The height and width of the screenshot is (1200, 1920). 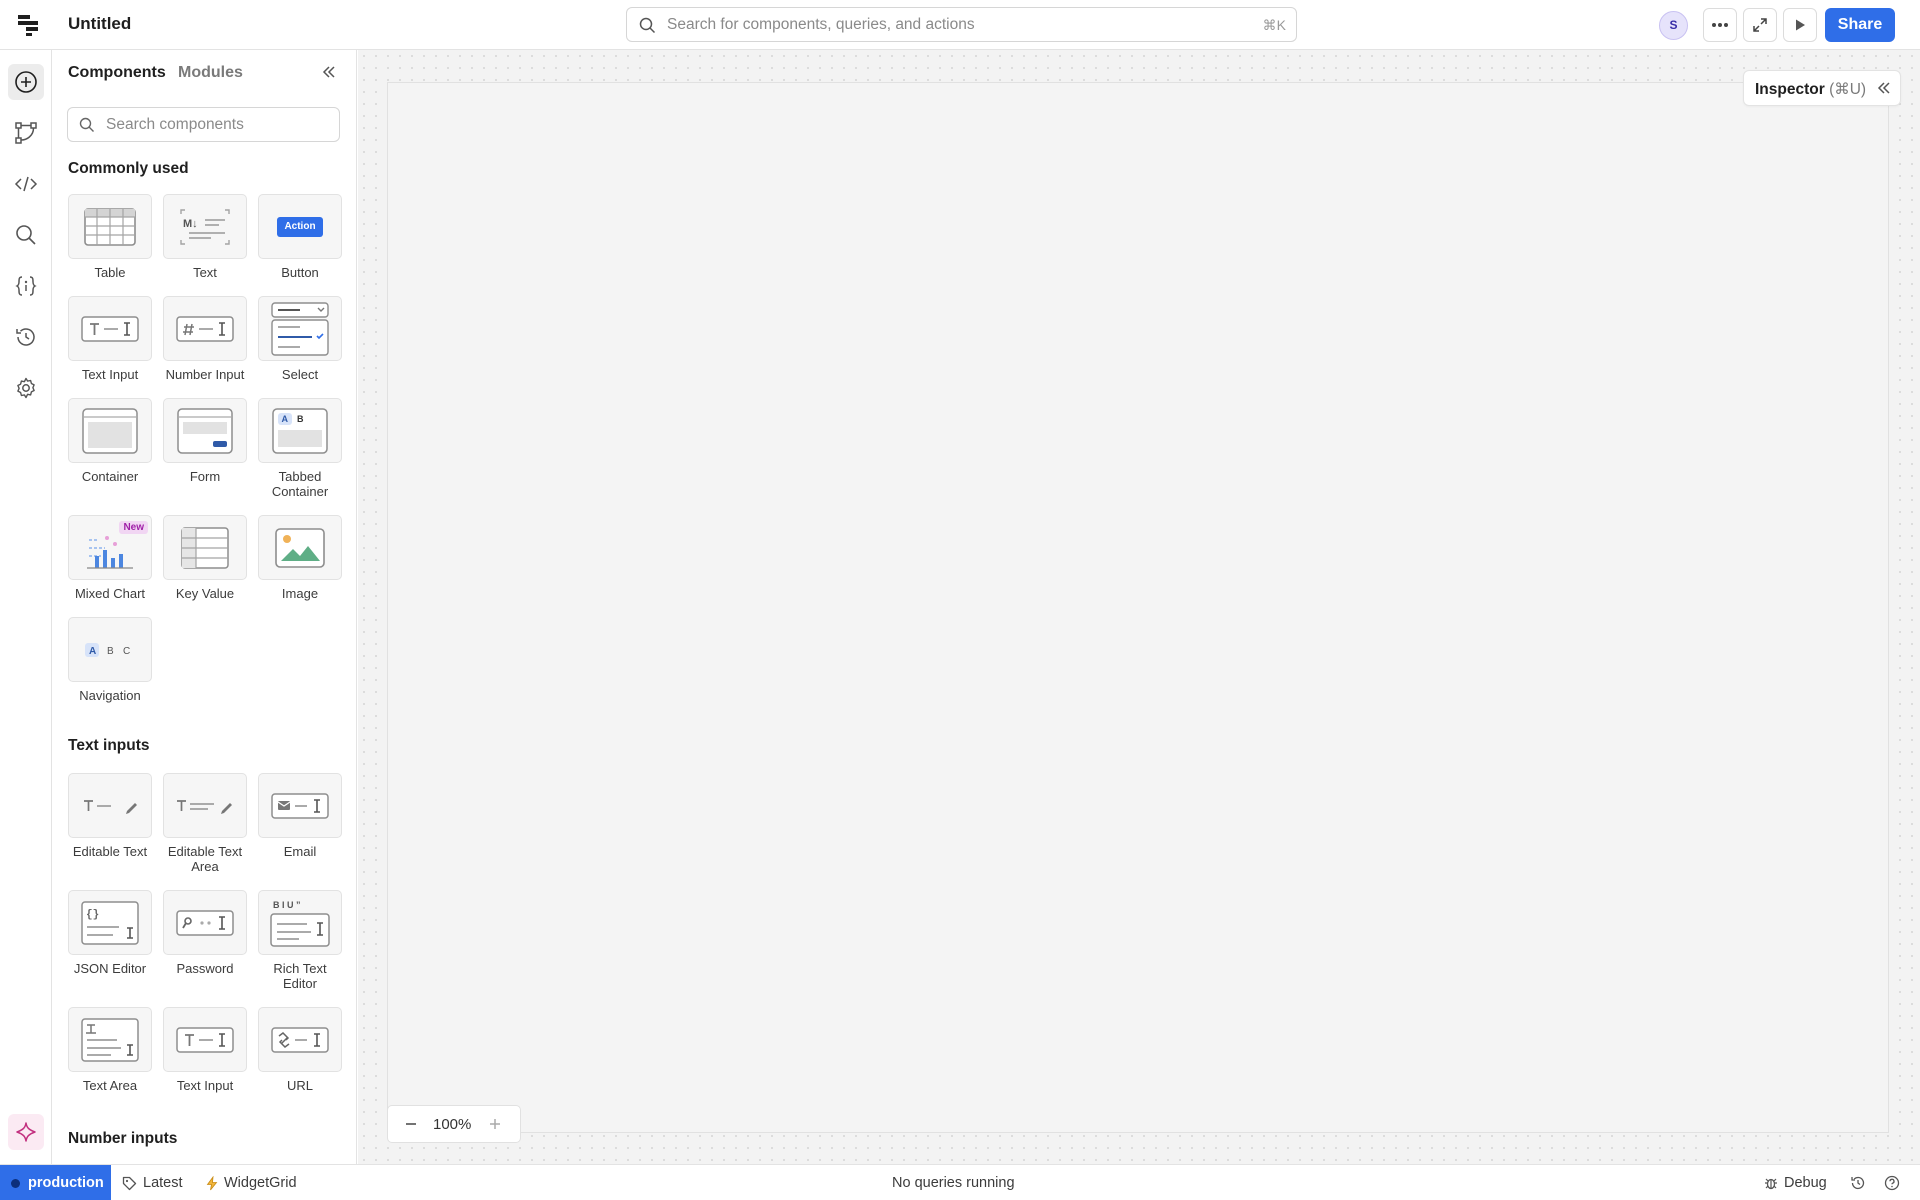 I want to click on zoom-out-icon, so click(x=411, y=1124).